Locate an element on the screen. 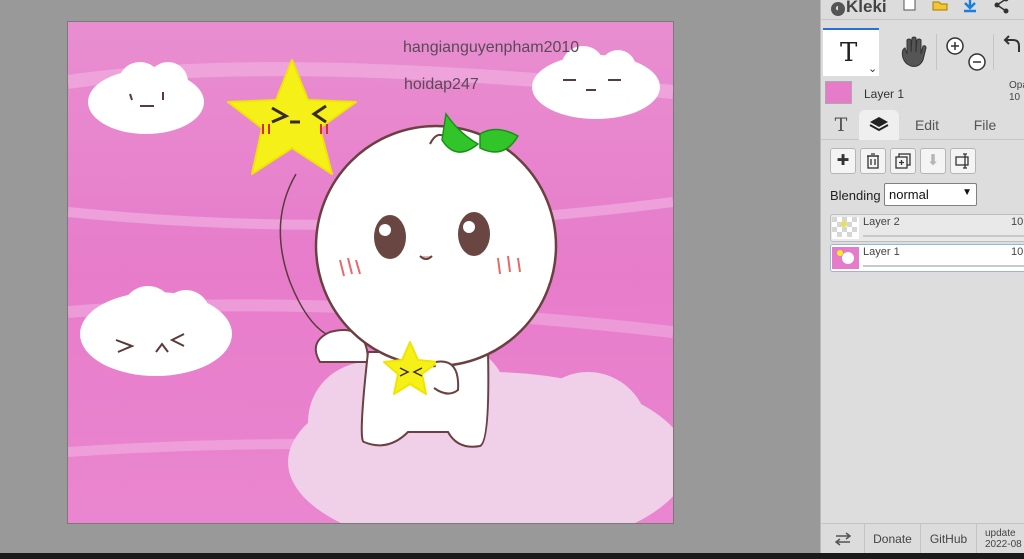  chevron-down-icon: ⌄ is located at coordinates (872, 68).